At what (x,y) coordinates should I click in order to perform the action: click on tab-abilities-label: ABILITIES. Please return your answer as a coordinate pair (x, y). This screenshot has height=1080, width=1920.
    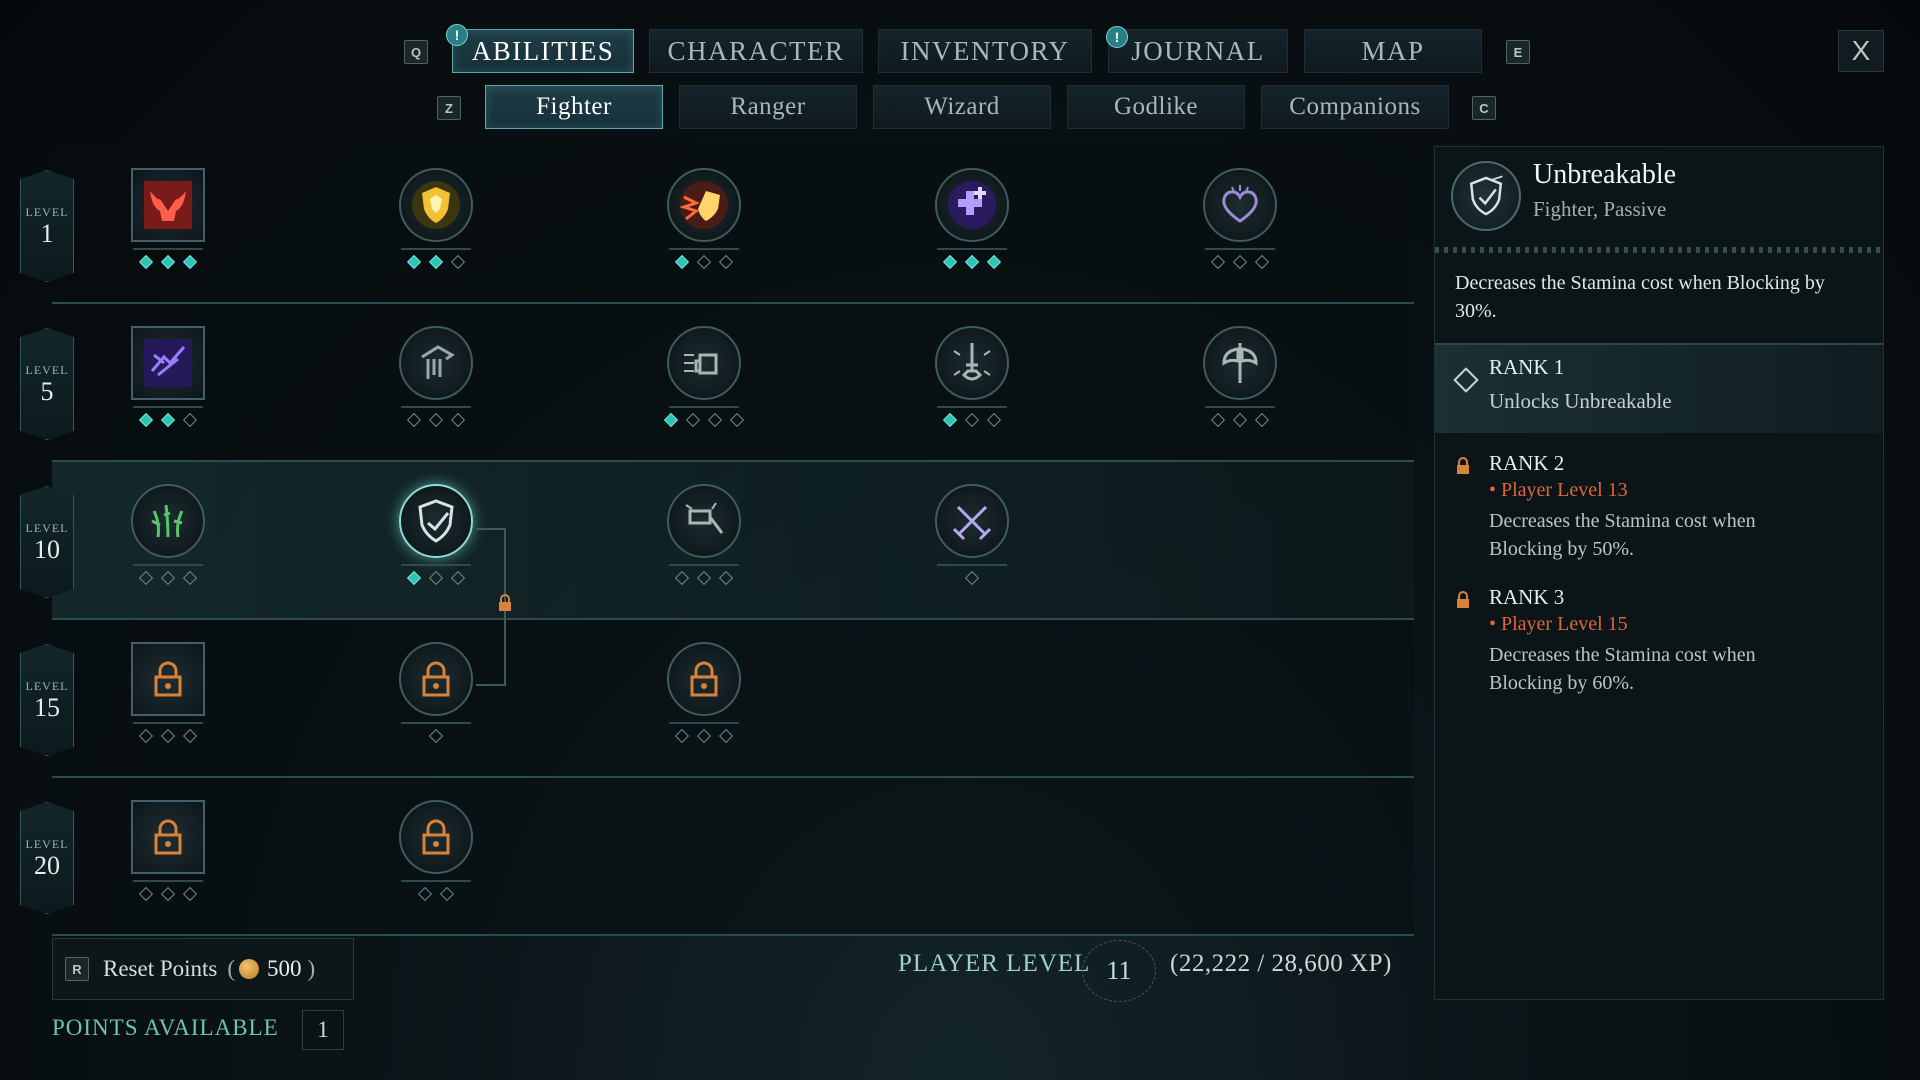
    Looking at the image, I should click on (543, 50).